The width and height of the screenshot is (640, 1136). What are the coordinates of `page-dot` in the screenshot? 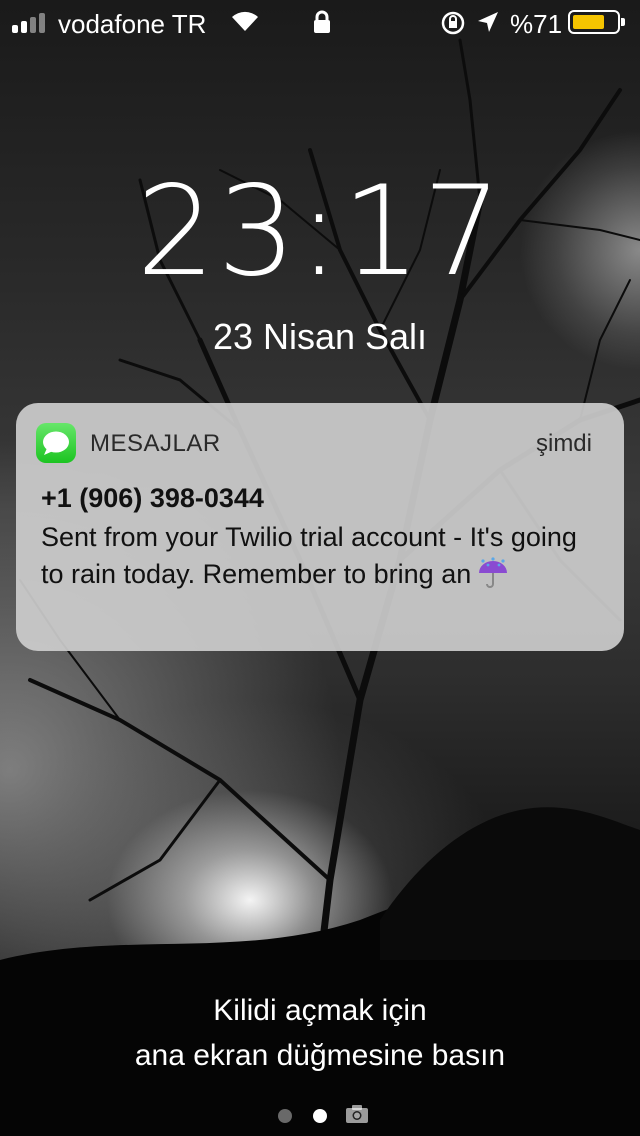 It's located at (285, 1116).